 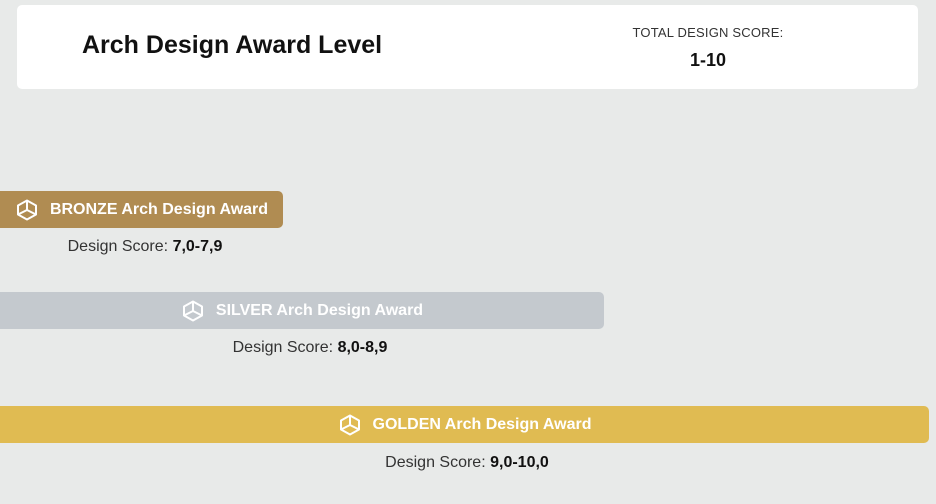 I want to click on silver-award-bar: SILVER Arch Design Award, so click(x=302, y=310).